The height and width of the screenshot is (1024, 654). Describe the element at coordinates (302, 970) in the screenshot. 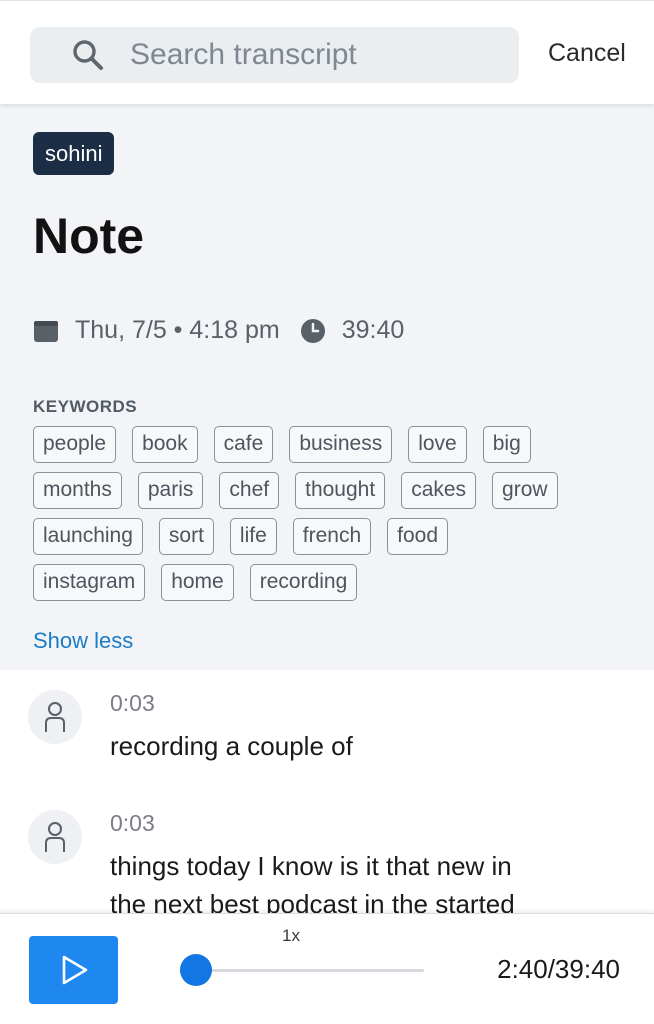

I see `seek-bar` at that location.